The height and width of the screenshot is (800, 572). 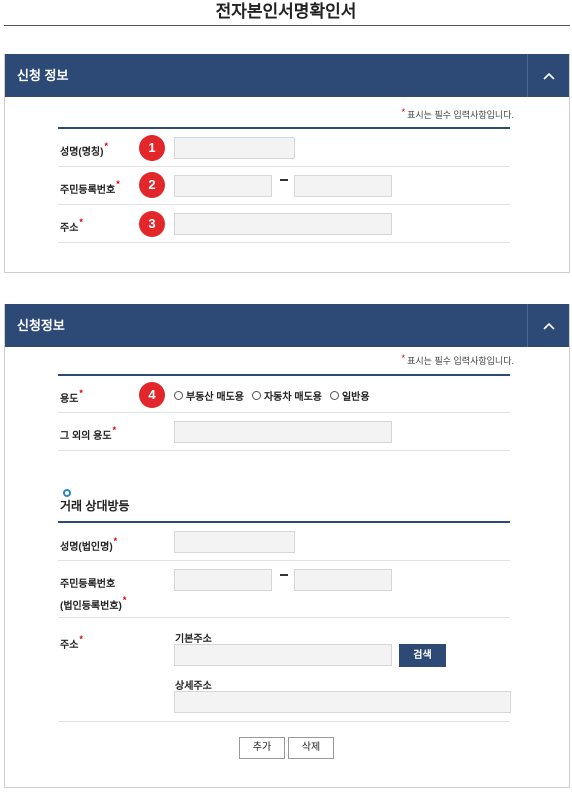 I want to click on purpose-option-general: 일반용, so click(x=349, y=395).